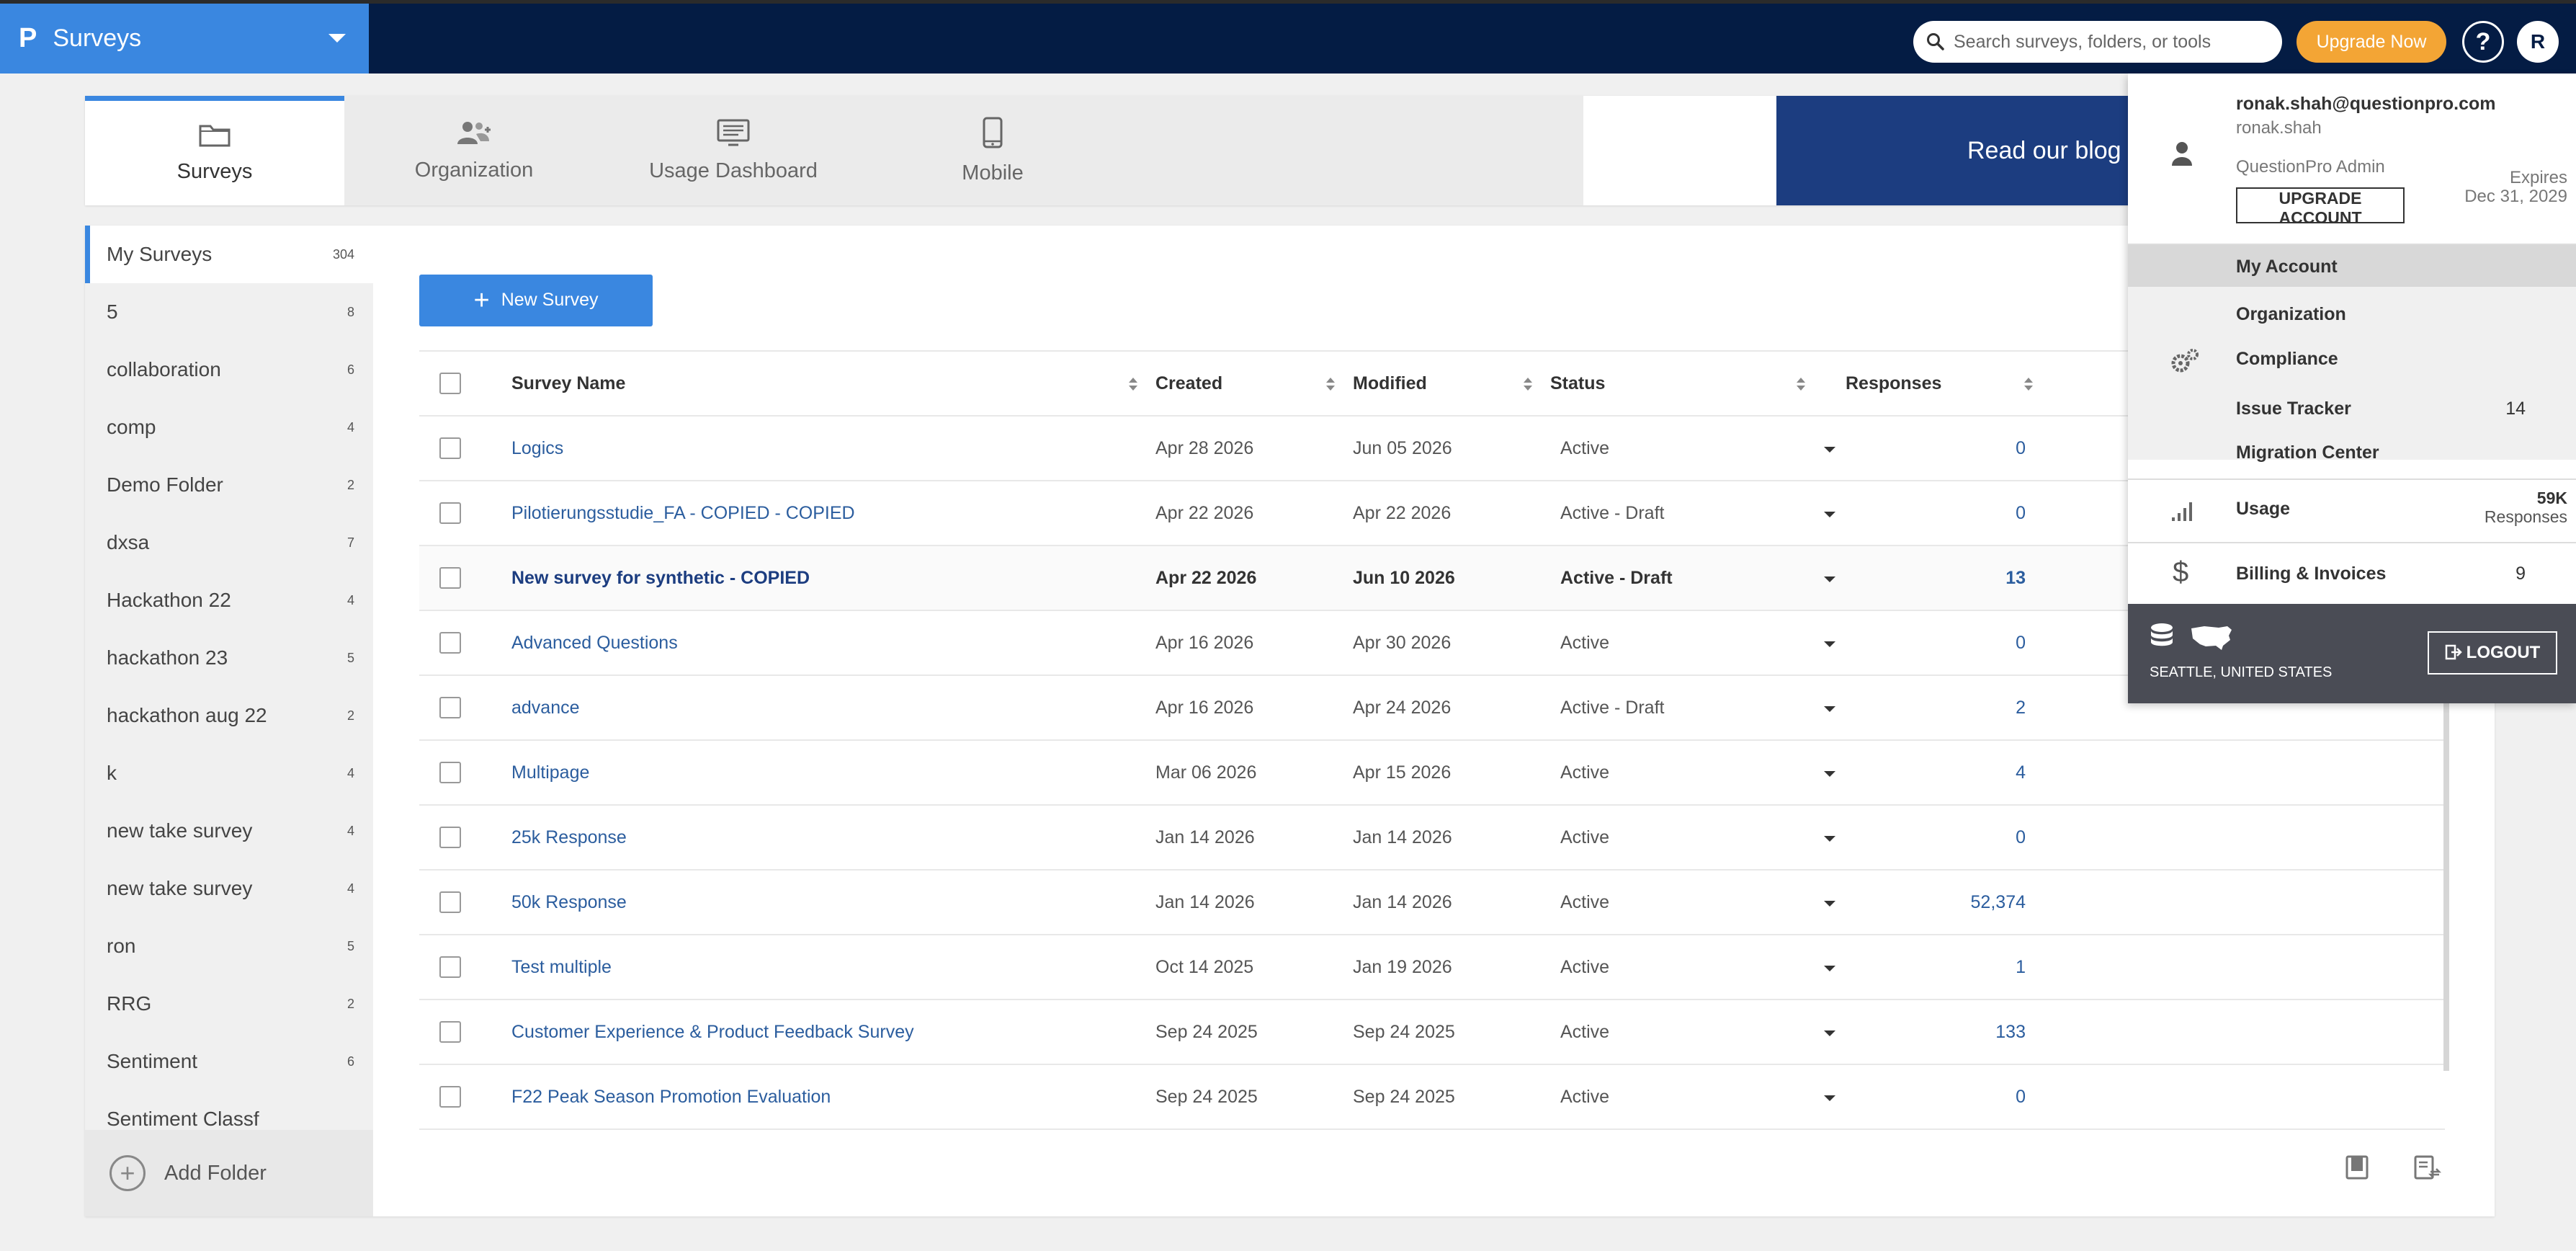  Describe the element at coordinates (214, 150) in the screenshot. I see `tab-surveys: Surveys` at that location.